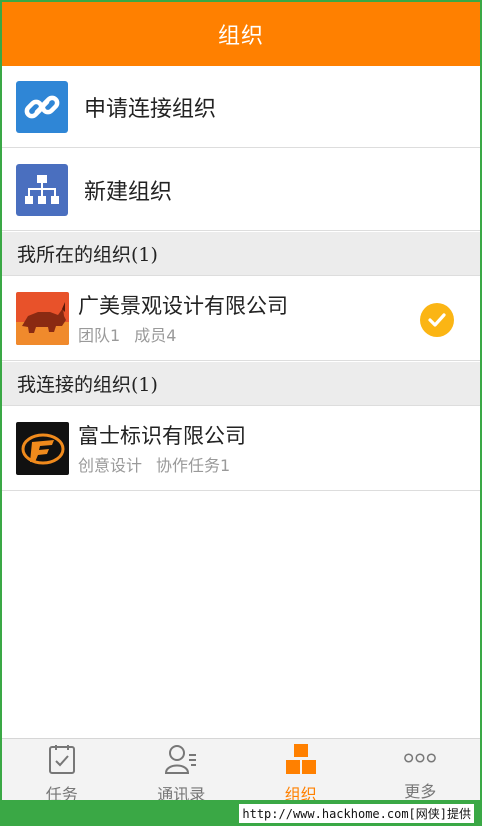 This screenshot has width=482, height=826. What do you see at coordinates (87, 385) in the screenshot?
I see `section-title: 我连接的组织(1)` at bounding box center [87, 385].